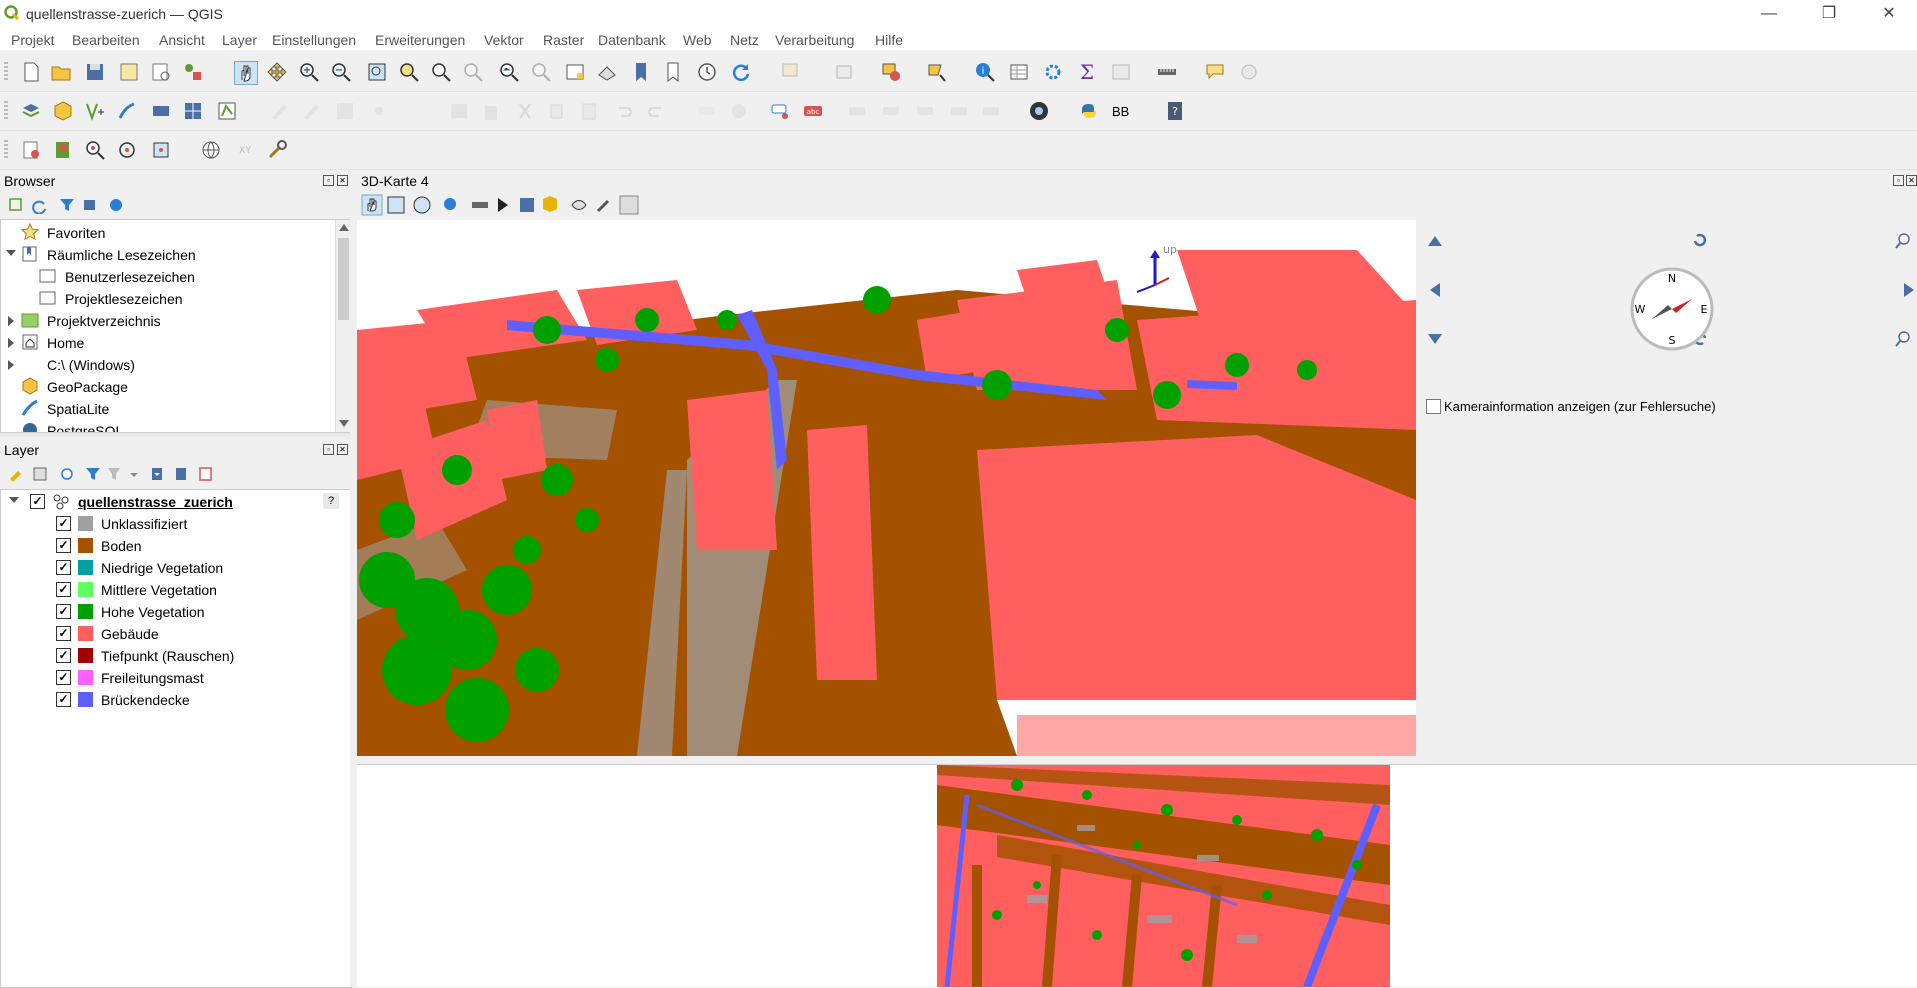  What do you see at coordinates (509, 72) in the screenshot?
I see `zoom-last-icon` at bounding box center [509, 72].